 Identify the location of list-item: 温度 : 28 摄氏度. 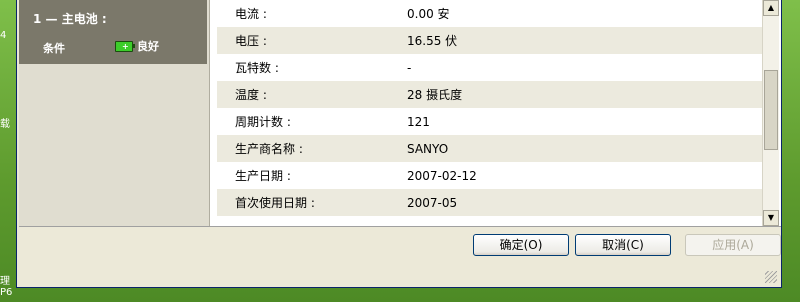
(490, 94).